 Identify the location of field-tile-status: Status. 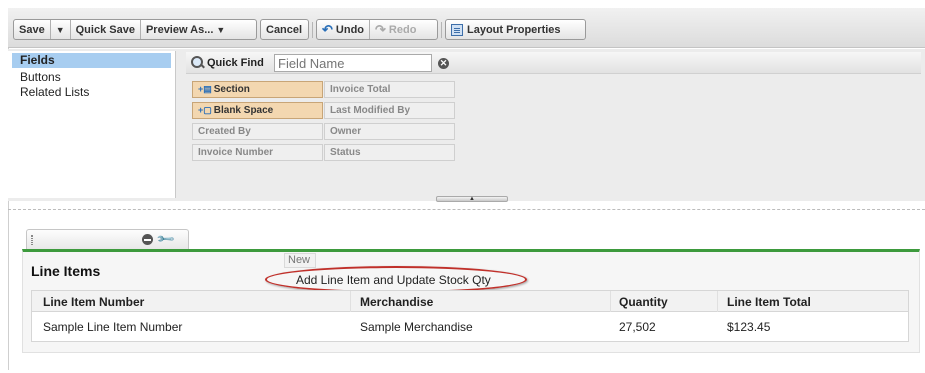
(389, 152).